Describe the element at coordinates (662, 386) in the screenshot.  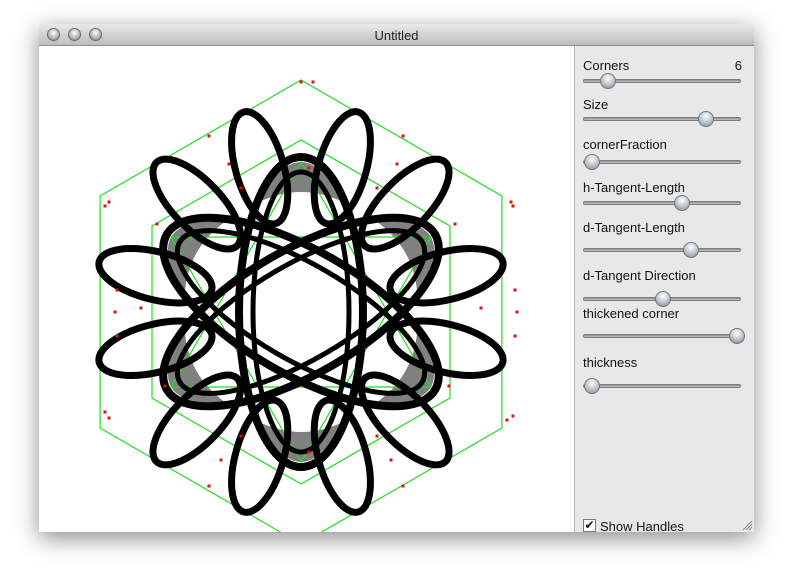
I see `thickness-slider` at that location.